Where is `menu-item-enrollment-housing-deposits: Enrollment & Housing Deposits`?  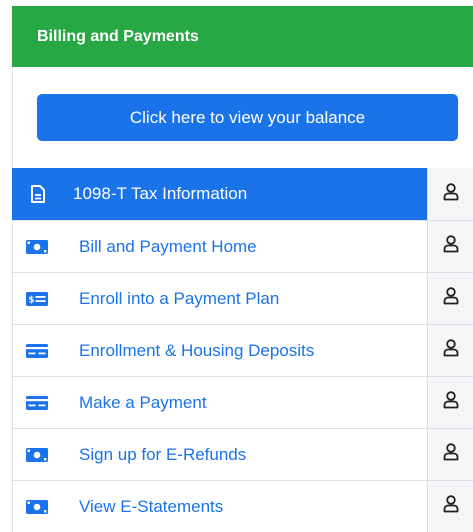 menu-item-enrollment-housing-deposits: Enrollment & Housing Deposits is located at coordinates (219, 350).